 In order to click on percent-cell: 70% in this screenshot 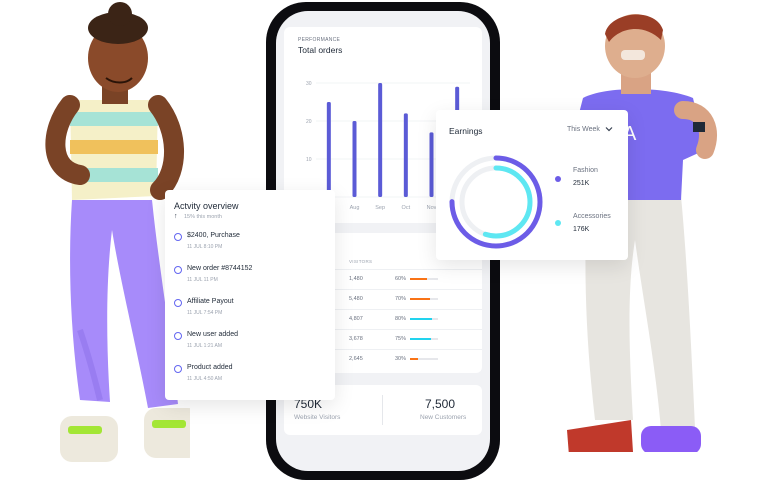, I will do `click(401, 299)`.